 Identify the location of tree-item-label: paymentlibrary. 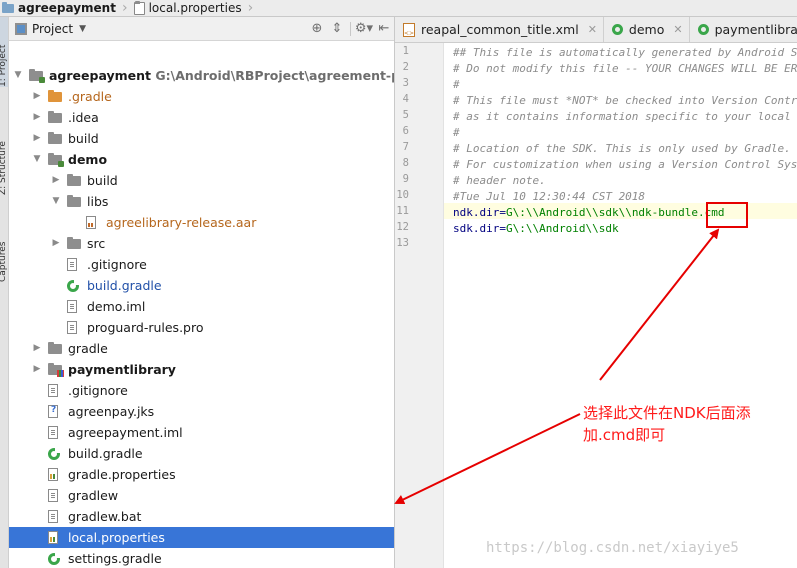
(122, 369).